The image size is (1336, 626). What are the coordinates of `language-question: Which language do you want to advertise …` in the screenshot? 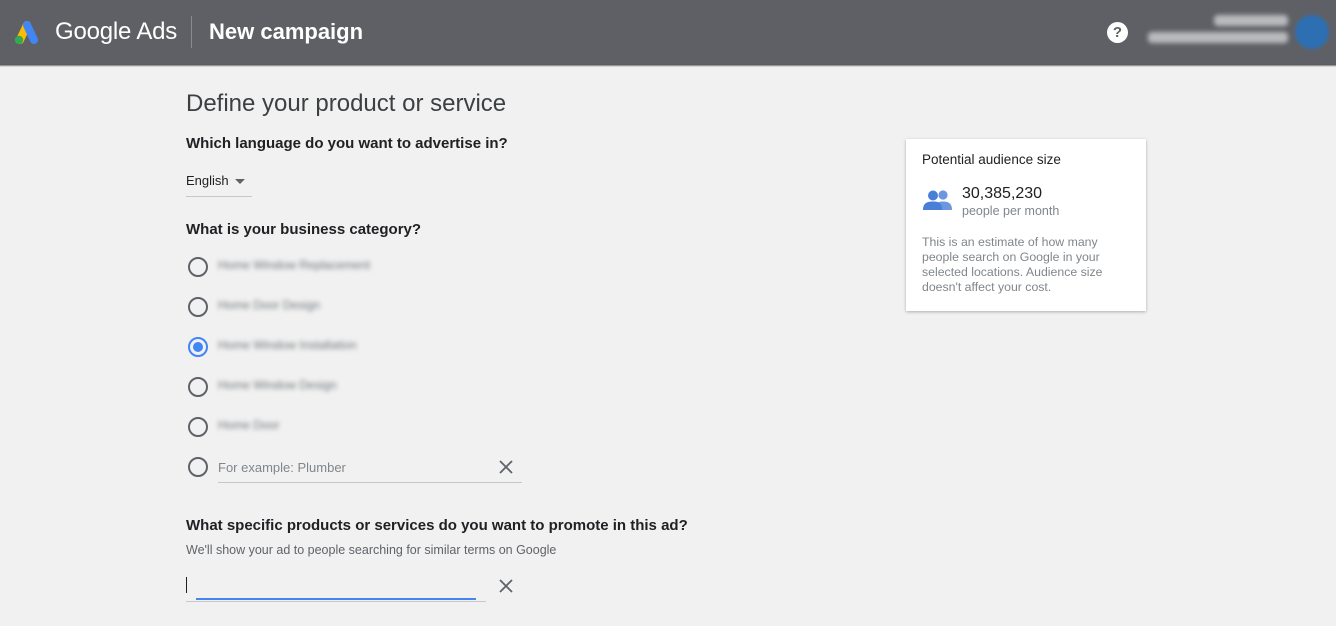 It's located at (347, 143).